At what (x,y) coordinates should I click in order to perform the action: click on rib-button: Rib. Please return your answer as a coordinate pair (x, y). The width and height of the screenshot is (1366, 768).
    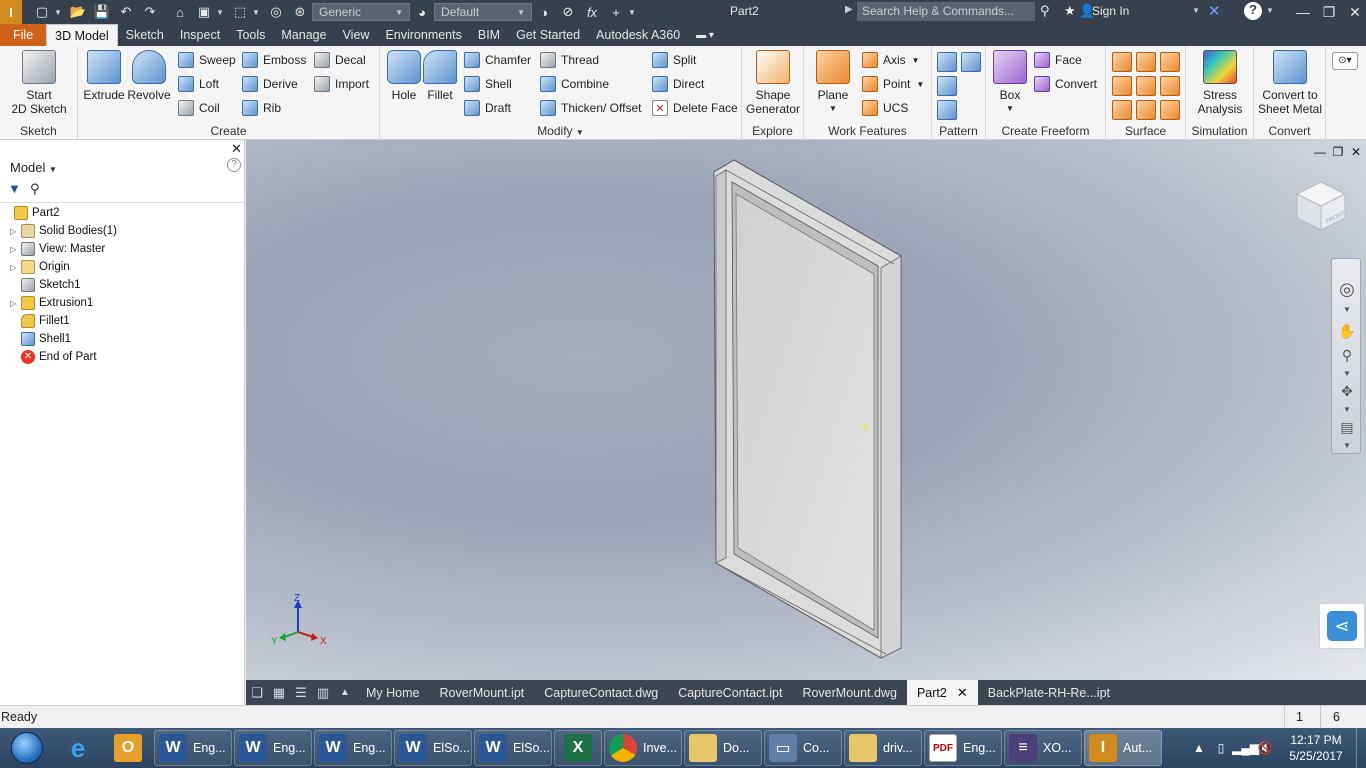
    Looking at the image, I should click on (261, 108).